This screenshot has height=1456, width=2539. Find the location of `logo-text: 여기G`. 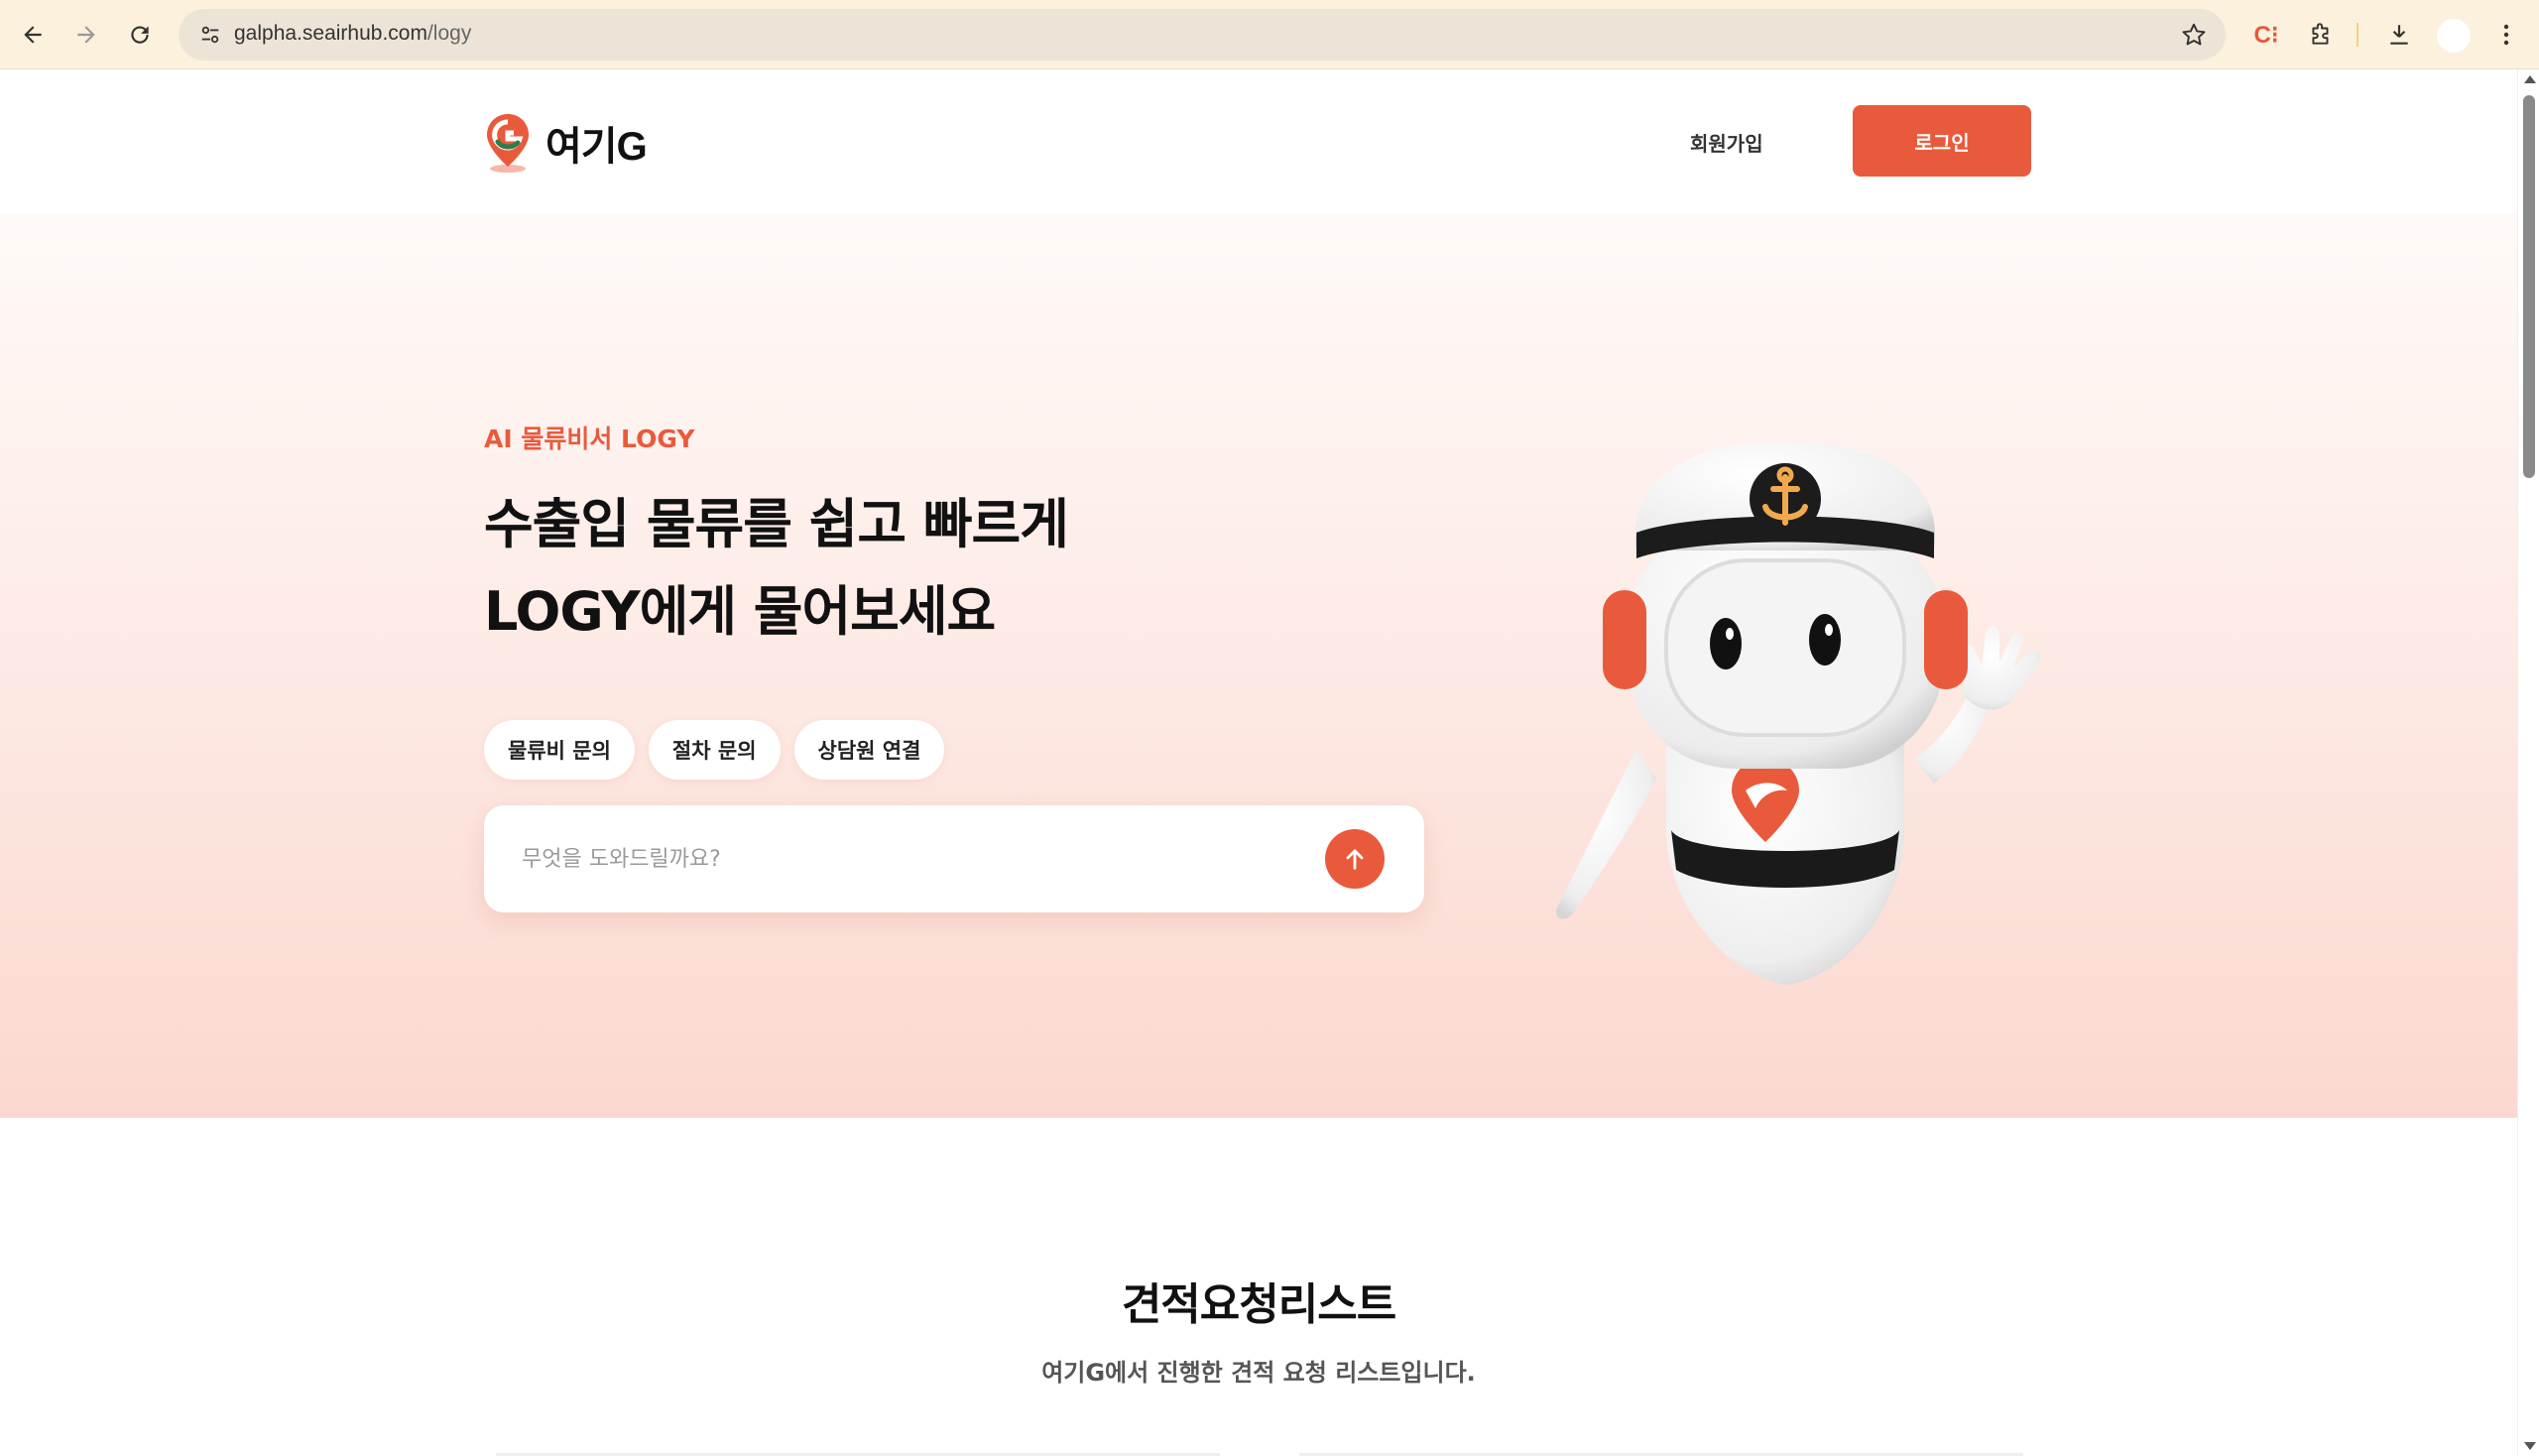

logo-text: 여기G is located at coordinates (596, 147).